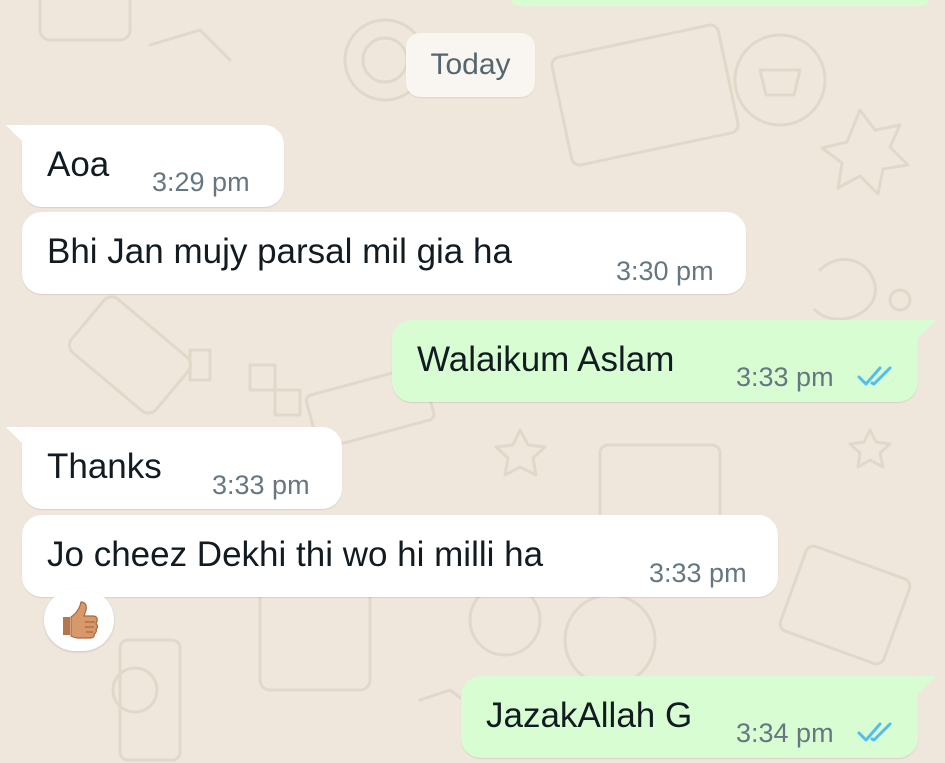  I want to click on outgoing-message-bubble: JazakAllah G 3:34 pm, so click(689, 717).